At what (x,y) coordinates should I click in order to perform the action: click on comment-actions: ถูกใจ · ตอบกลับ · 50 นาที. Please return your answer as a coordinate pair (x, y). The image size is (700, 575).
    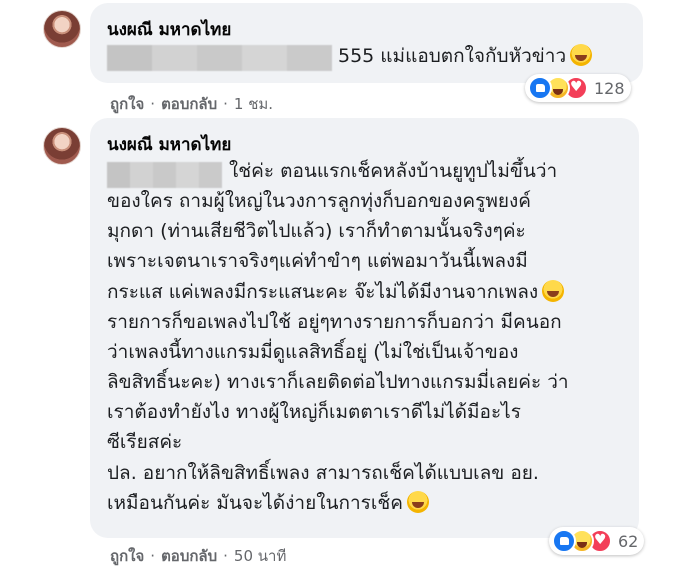
    Looking at the image, I should click on (198, 556).